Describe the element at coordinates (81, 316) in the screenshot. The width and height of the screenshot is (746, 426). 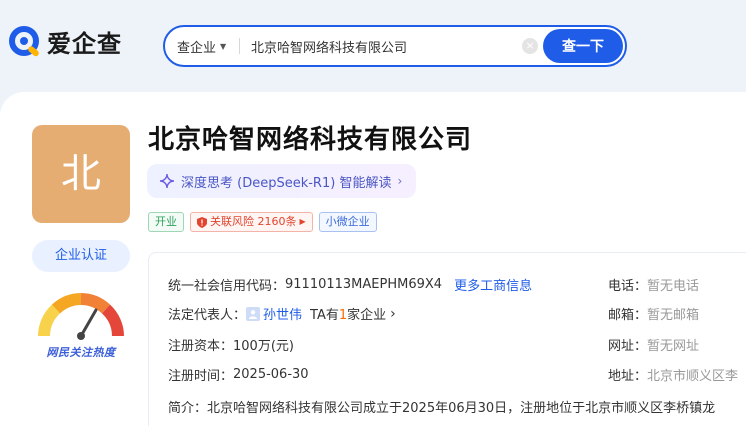
I see `heat-gauge-icon` at that location.